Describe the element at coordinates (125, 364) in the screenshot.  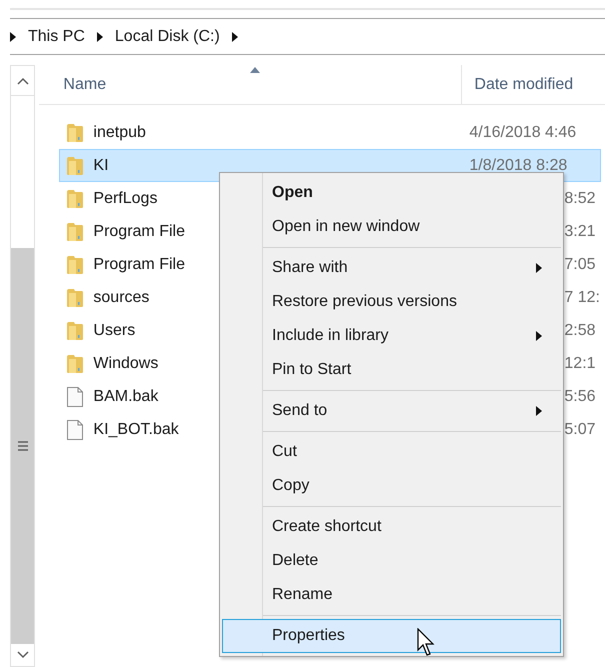
I see `file-name: Windows` at that location.